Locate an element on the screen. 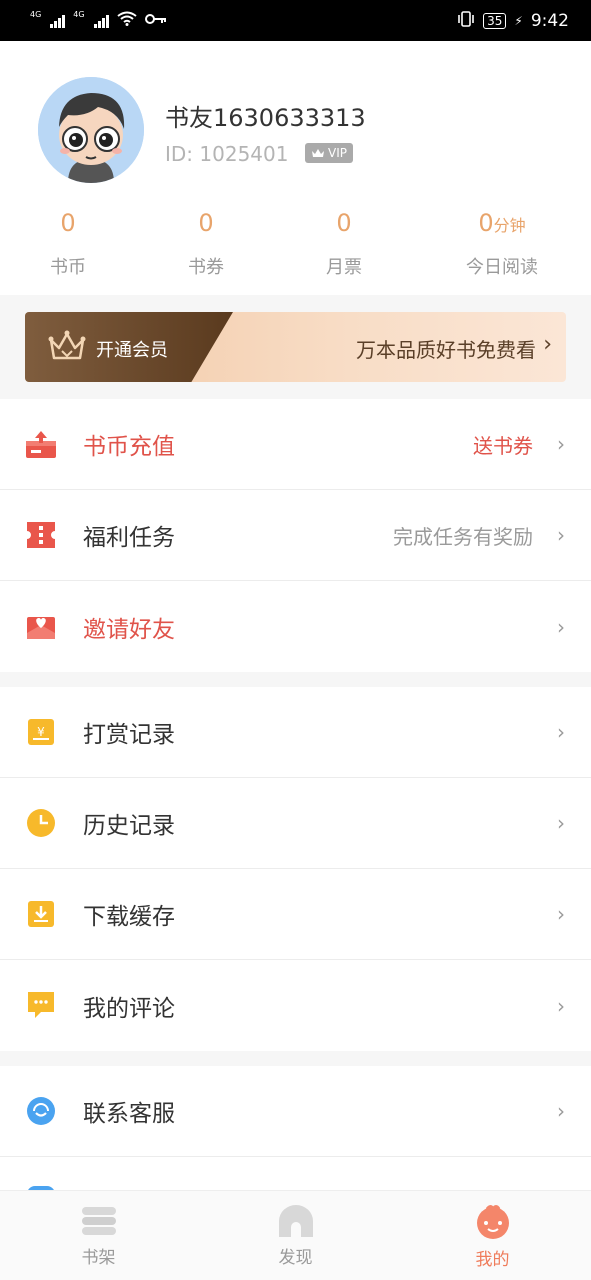 This screenshot has height=1280, width=591. menu-row-reward-records: ¥ 打赏记录 › is located at coordinates (295, 732).